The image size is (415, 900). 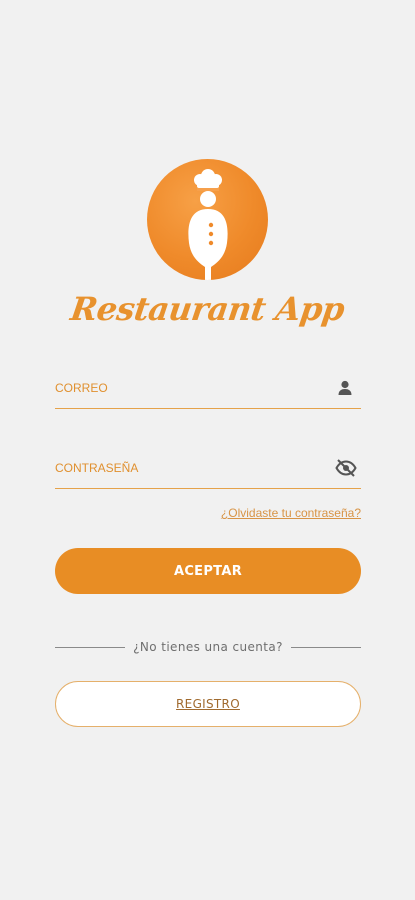 What do you see at coordinates (208, 571) in the screenshot?
I see `accept-button: ACEPTAR` at bounding box center [208, 571].